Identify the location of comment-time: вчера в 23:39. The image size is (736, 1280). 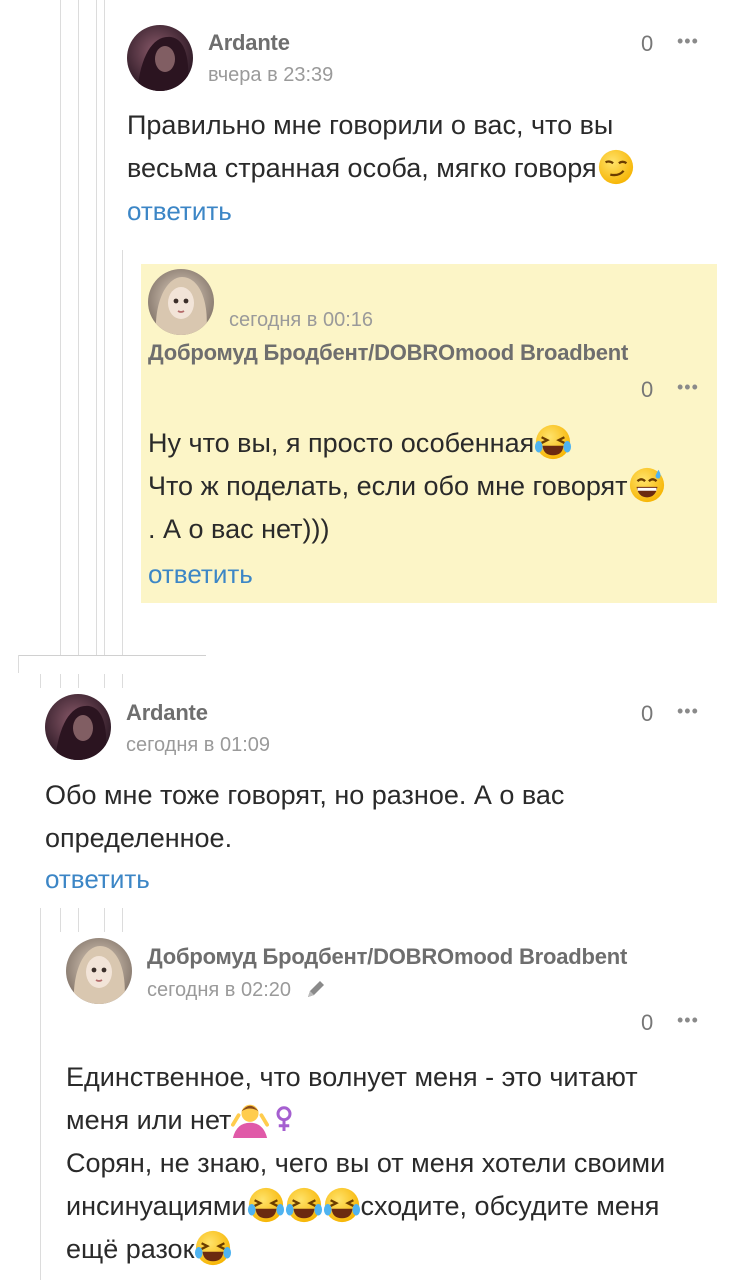
(270, 75).